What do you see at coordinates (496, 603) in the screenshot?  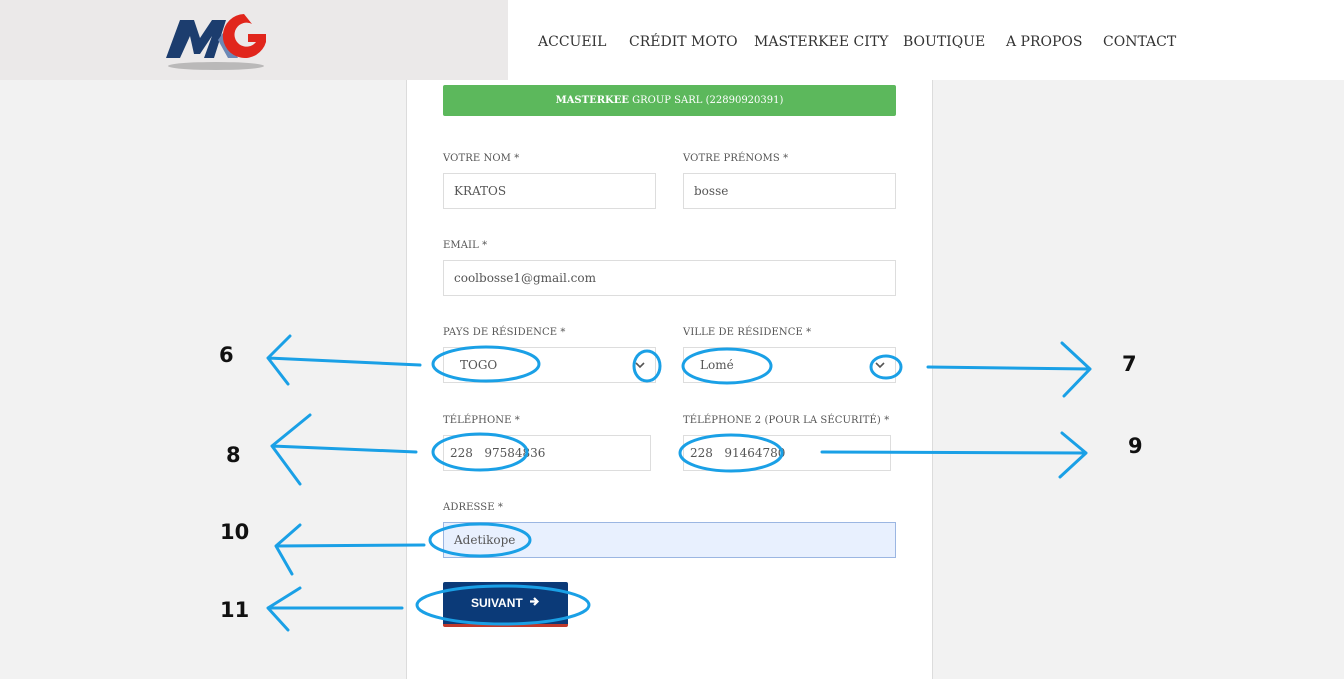 I see `suivant-label: SUIVANT` at bounding box center [496, 603].